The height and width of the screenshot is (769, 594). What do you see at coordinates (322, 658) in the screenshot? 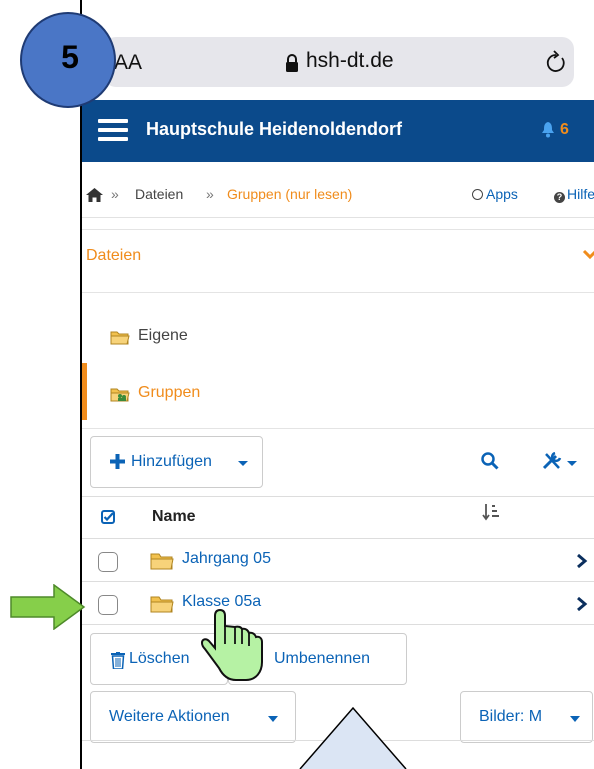
I see `rename-button-label: Umbenennen` at bounding box center [322, 658].